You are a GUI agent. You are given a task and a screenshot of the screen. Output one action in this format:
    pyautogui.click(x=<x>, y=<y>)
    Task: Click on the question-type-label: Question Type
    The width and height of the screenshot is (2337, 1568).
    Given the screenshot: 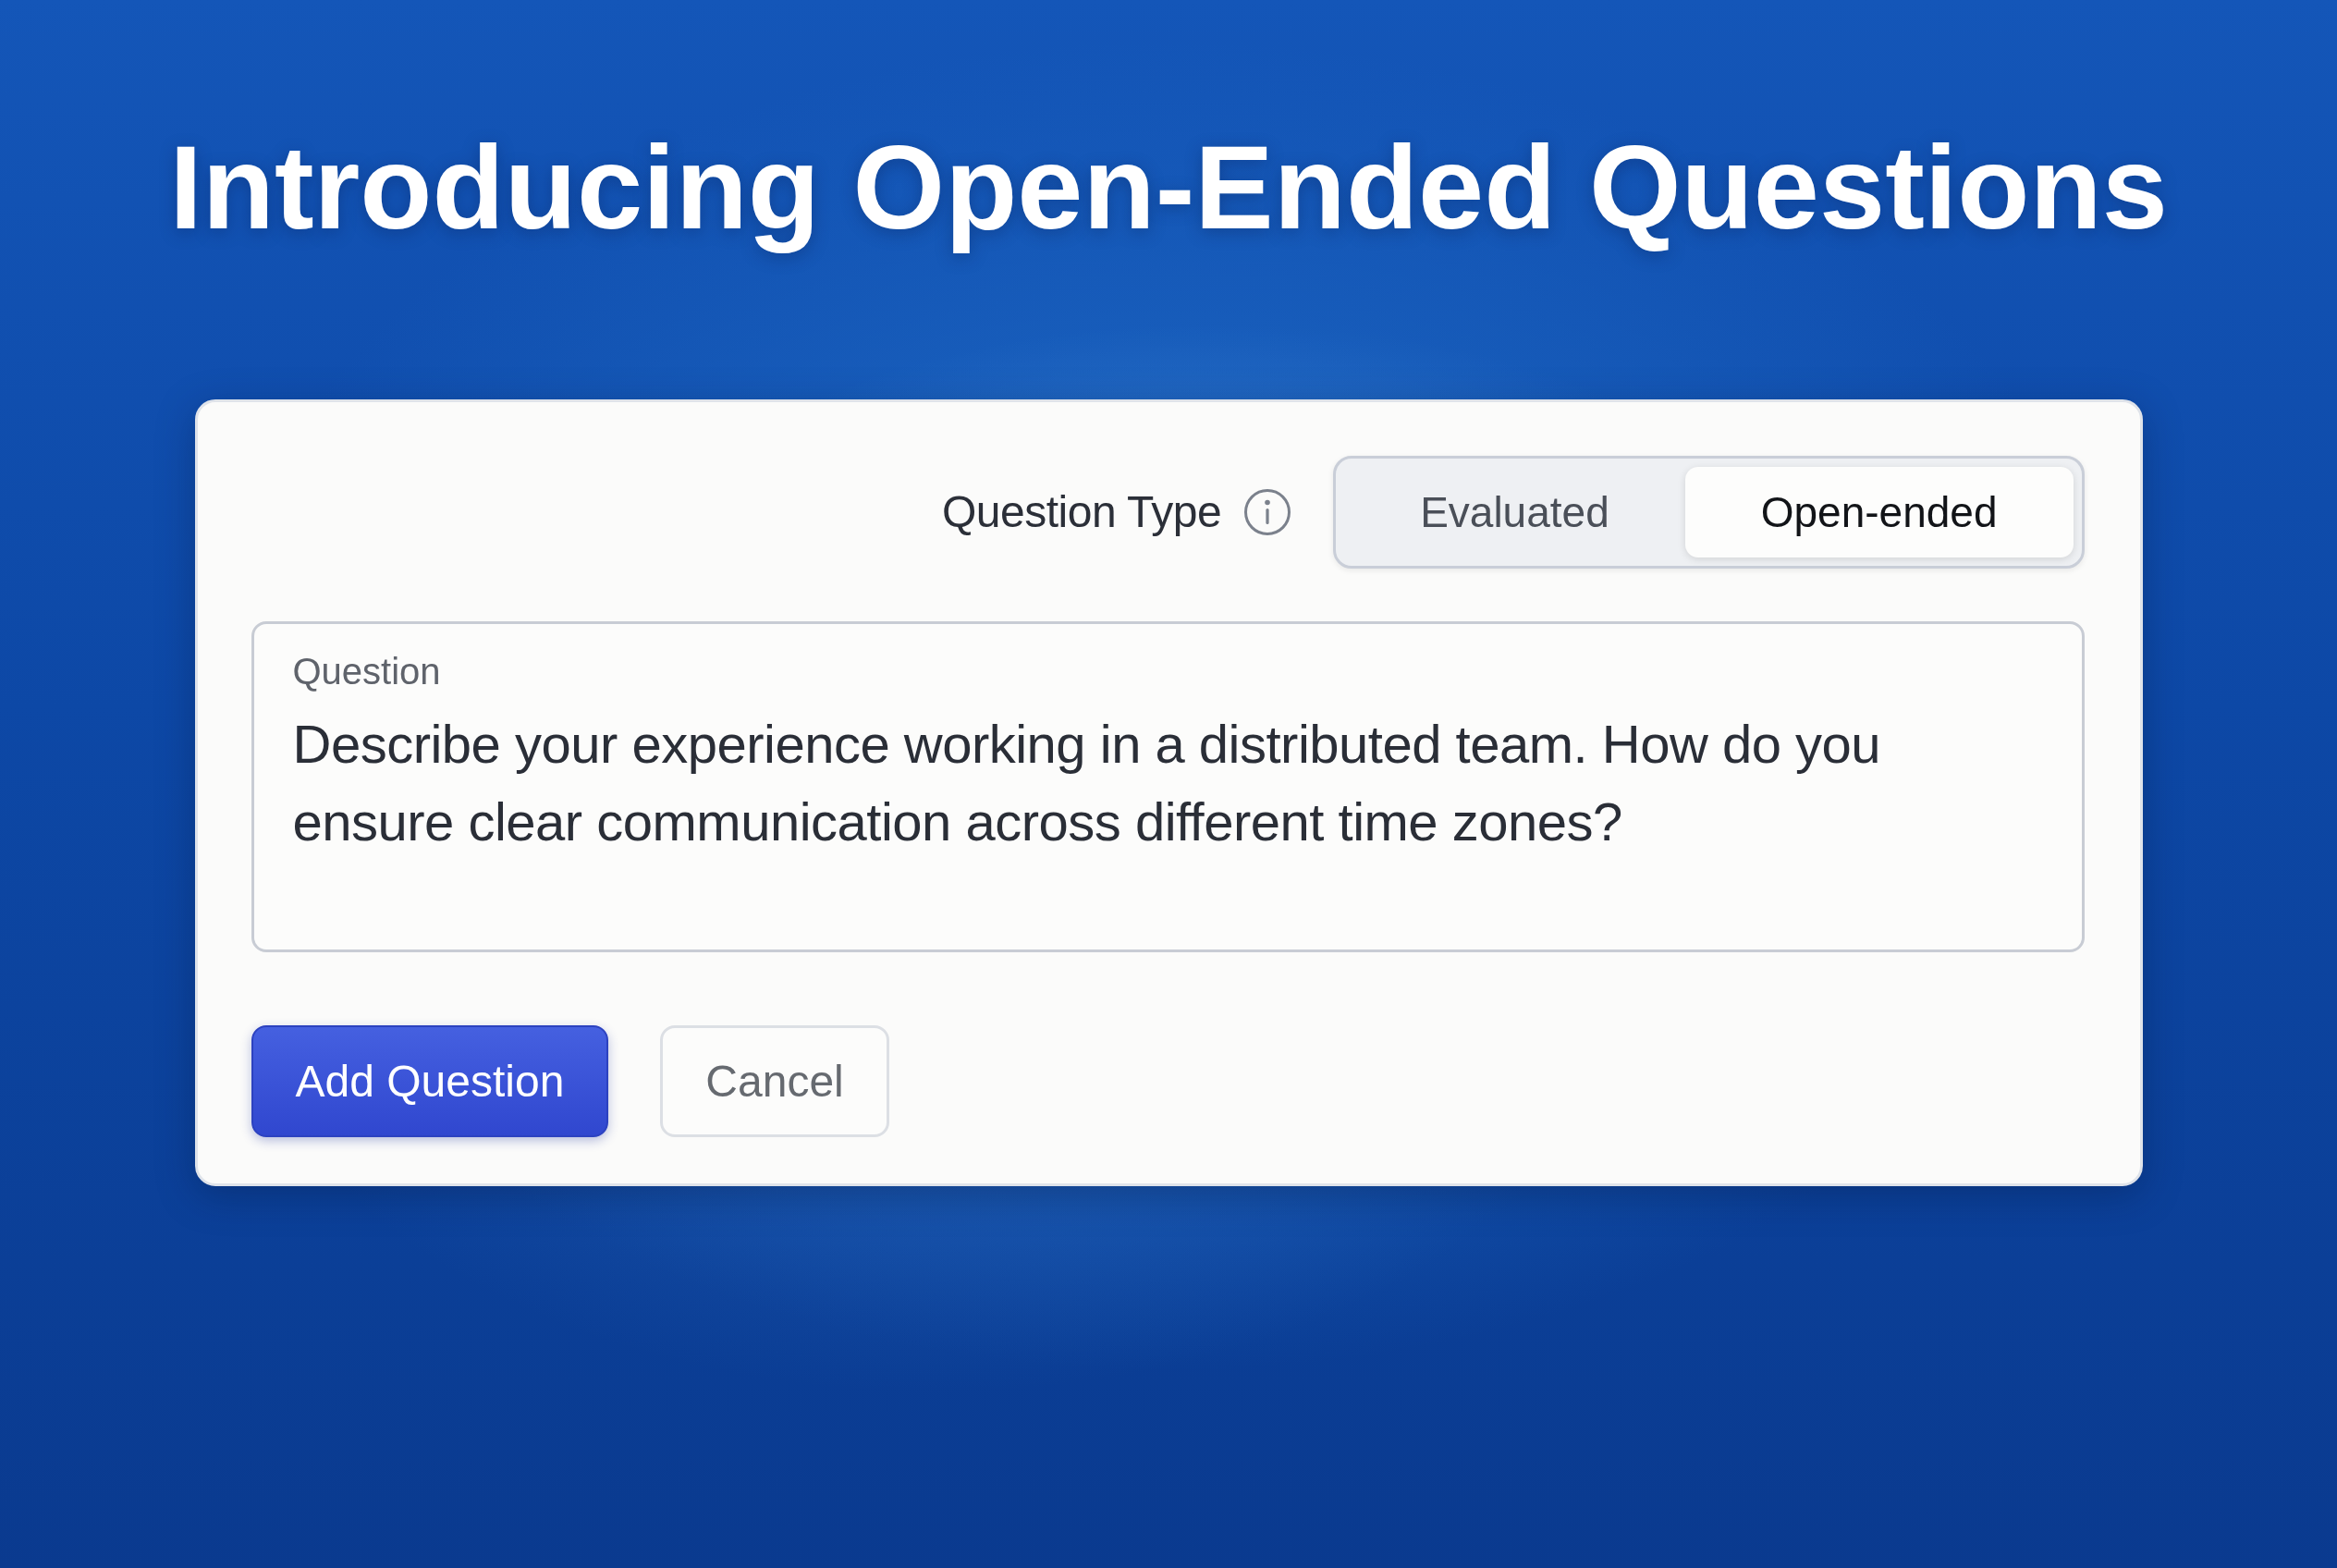 What is the action you would take?
    pyautogui.click(x=1081, y=512)
    